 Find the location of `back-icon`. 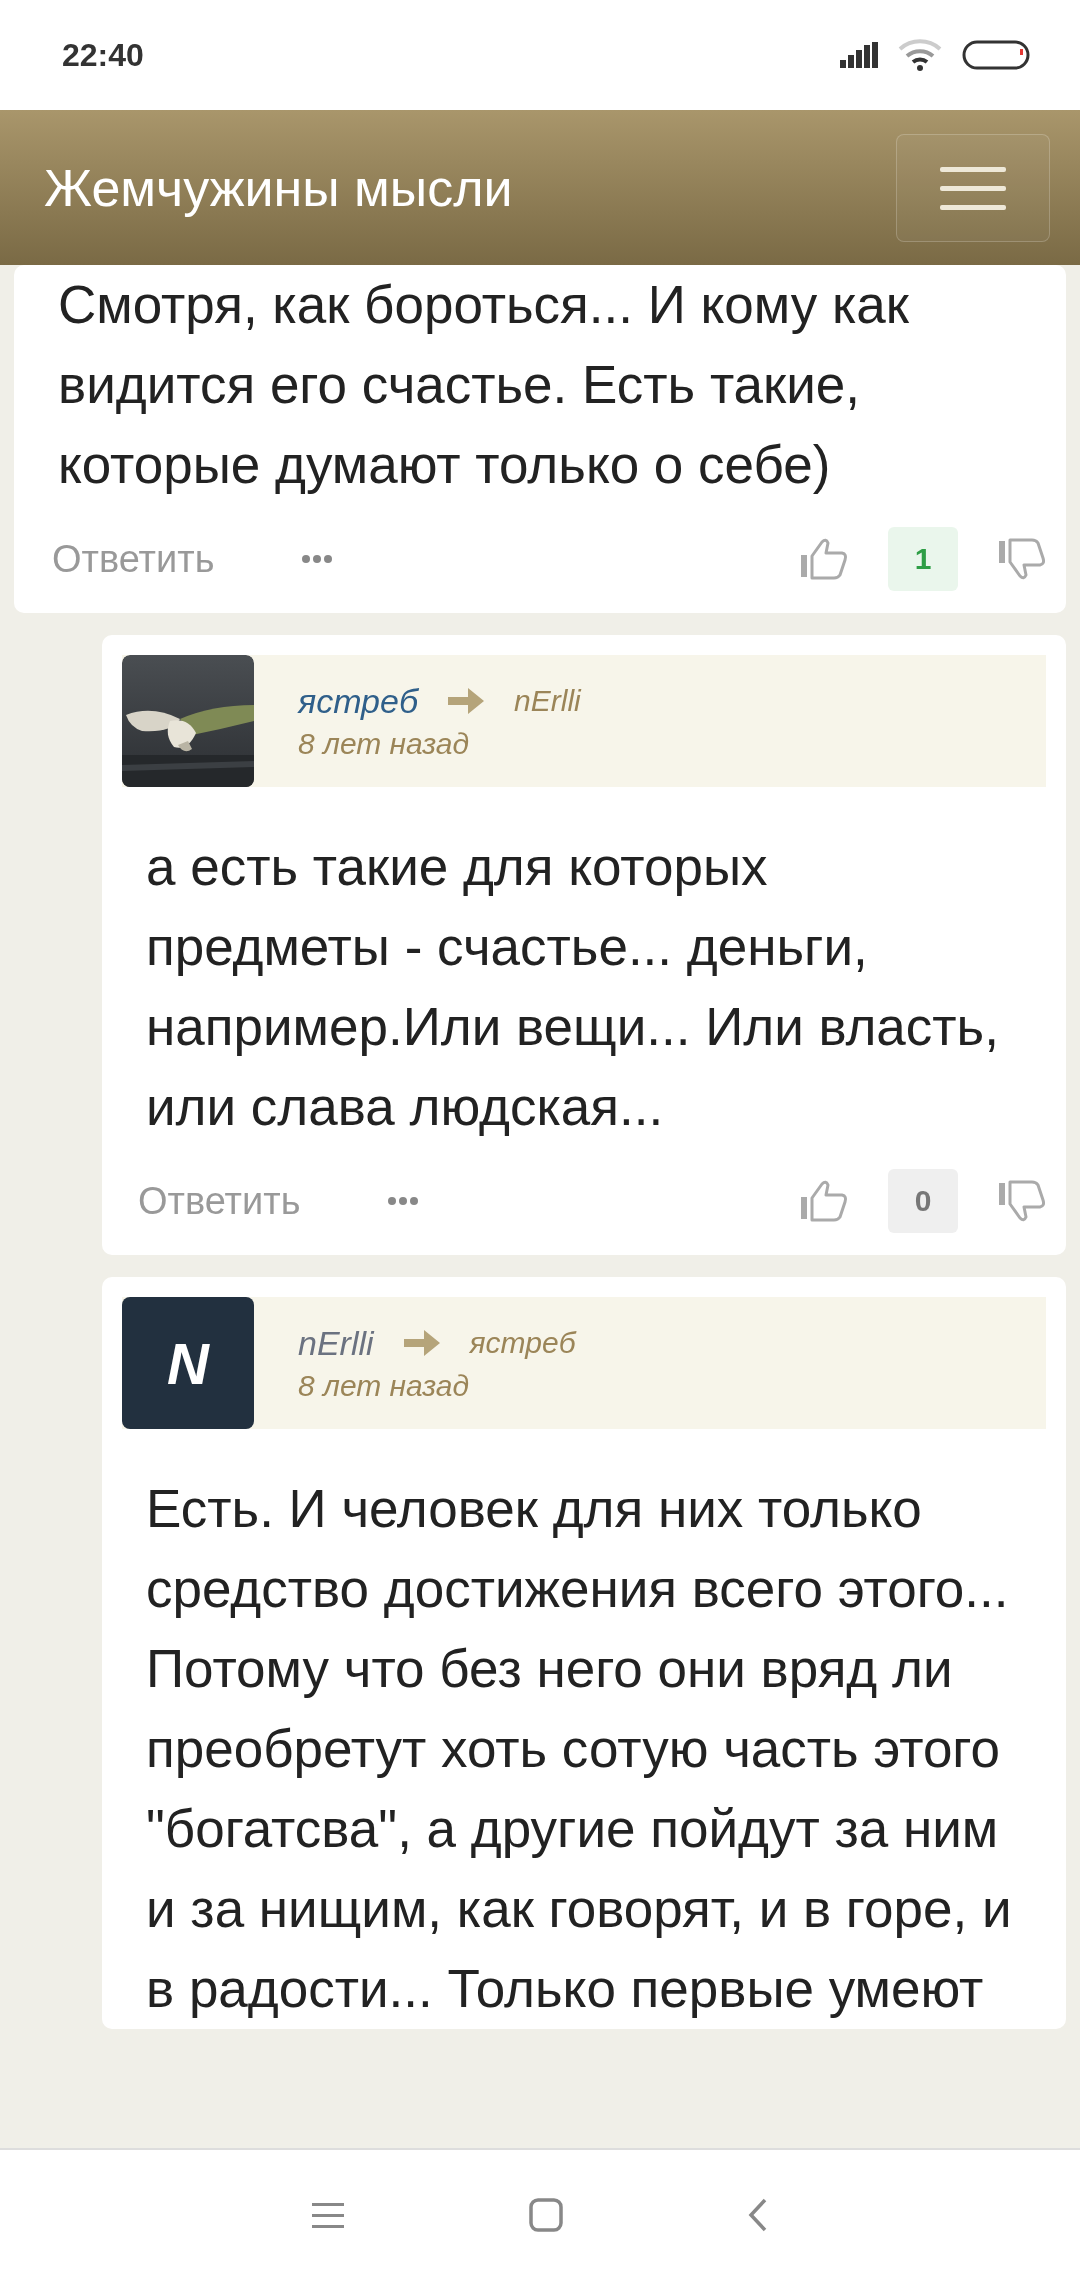

back-icon is located at coordinates (758, 2215).